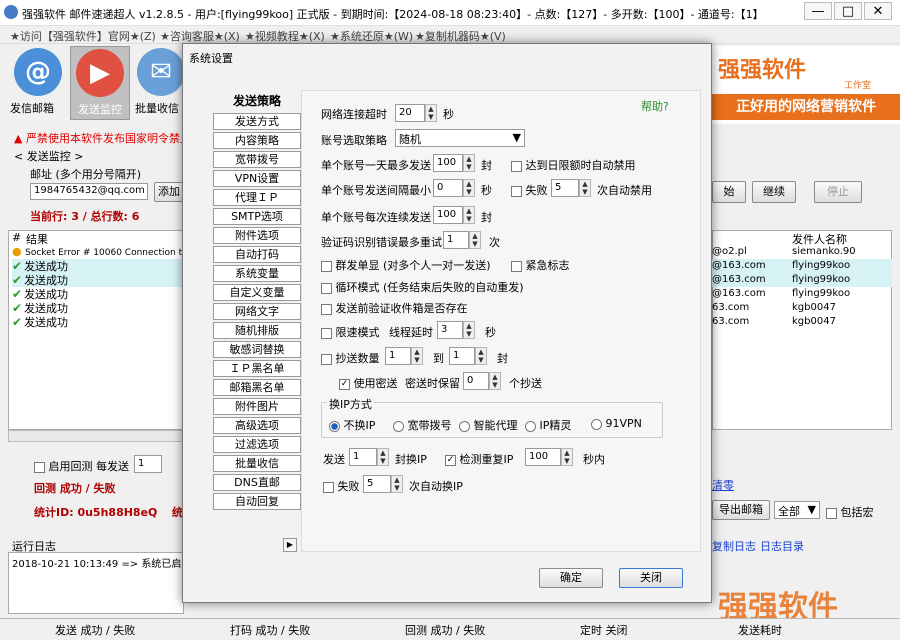 The image size is (900, 640). I want to click on nav-dns-direct: DNS直邮, so click(257, 482).